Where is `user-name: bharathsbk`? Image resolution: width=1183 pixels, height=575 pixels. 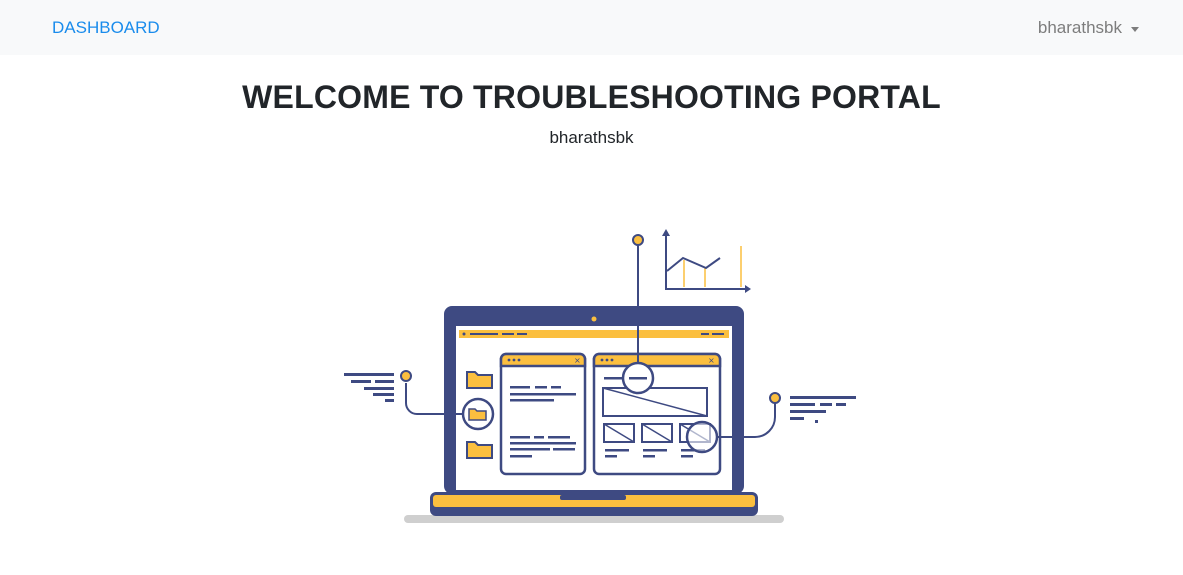 user-name: bharathsbk is located at coordinates (1079, 27).